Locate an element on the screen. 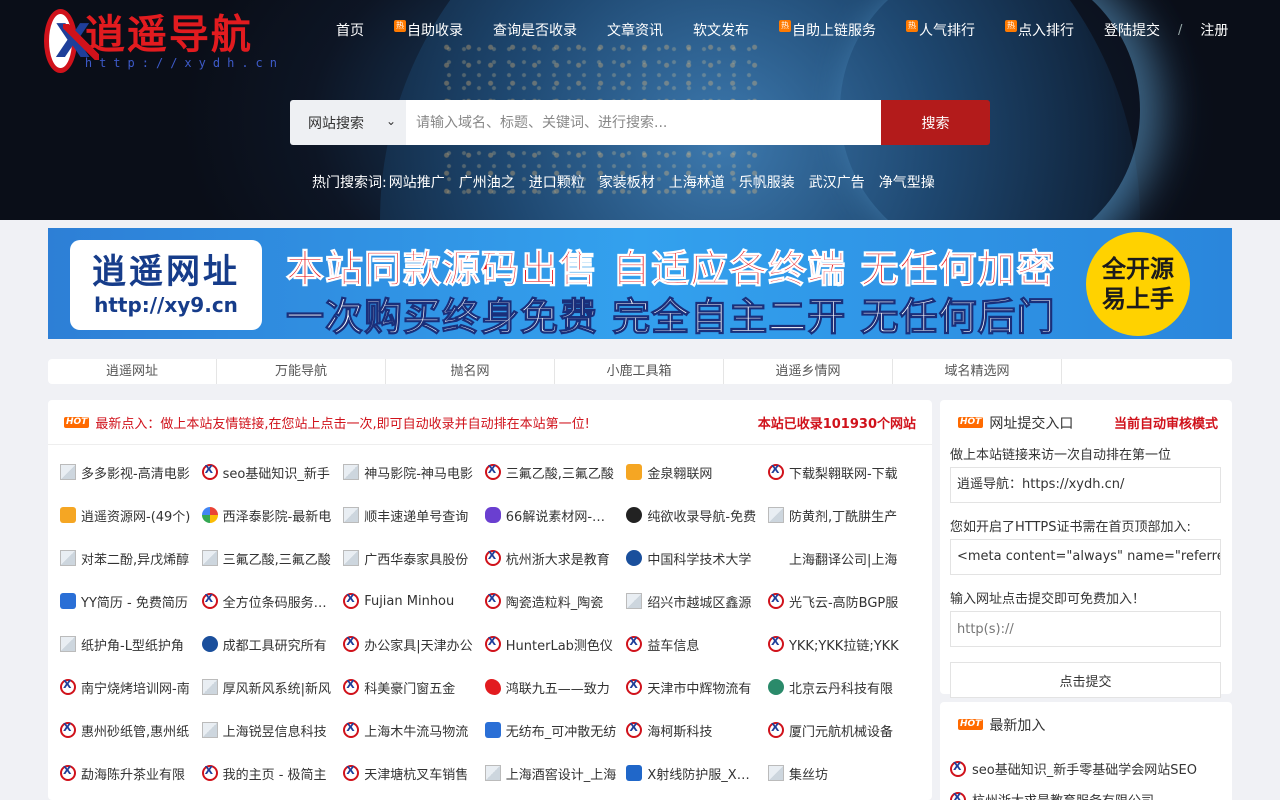 The width and height of the screenshot is (1280, 800). login-link: 登陆提交 is located at coordinates (1132, 30).